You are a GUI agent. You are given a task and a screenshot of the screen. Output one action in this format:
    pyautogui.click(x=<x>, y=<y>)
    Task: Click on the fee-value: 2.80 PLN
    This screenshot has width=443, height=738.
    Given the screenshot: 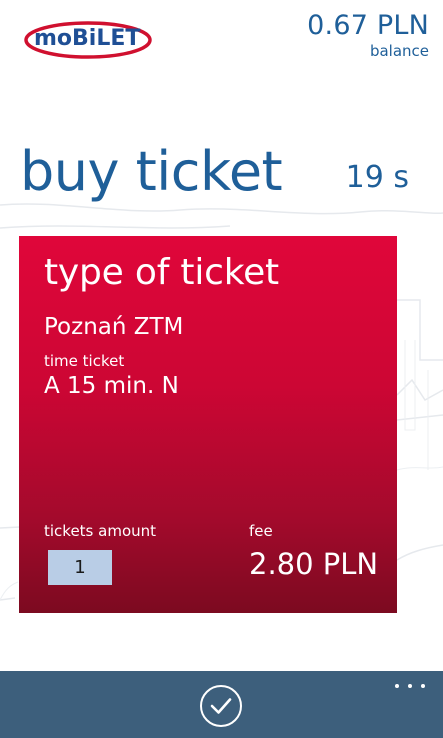 What is the action you would take?
    pyautogui.click(x=314, y=564)
    